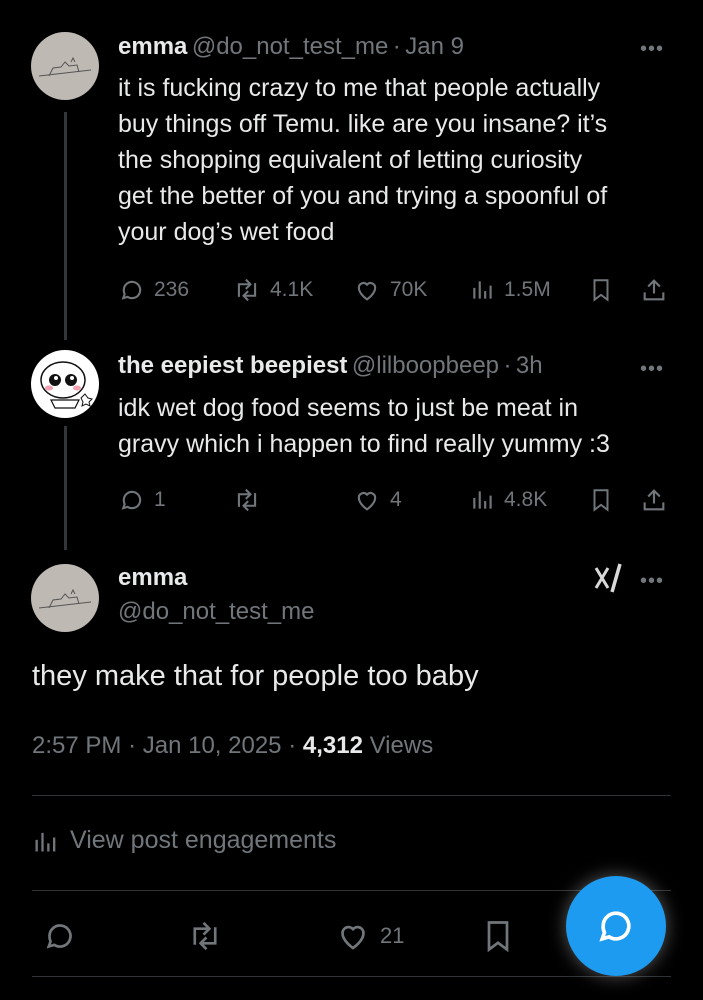  Describe the element at coordinates (392, 935) in the screenshot. I see `like-count: 21` at that location.